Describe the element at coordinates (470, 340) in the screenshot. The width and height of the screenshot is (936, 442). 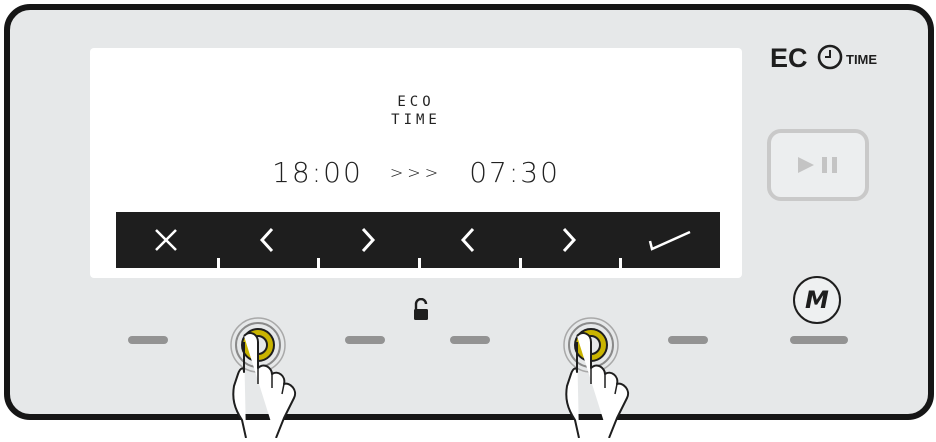
I see `touch-zone-4-indicator` at that location.